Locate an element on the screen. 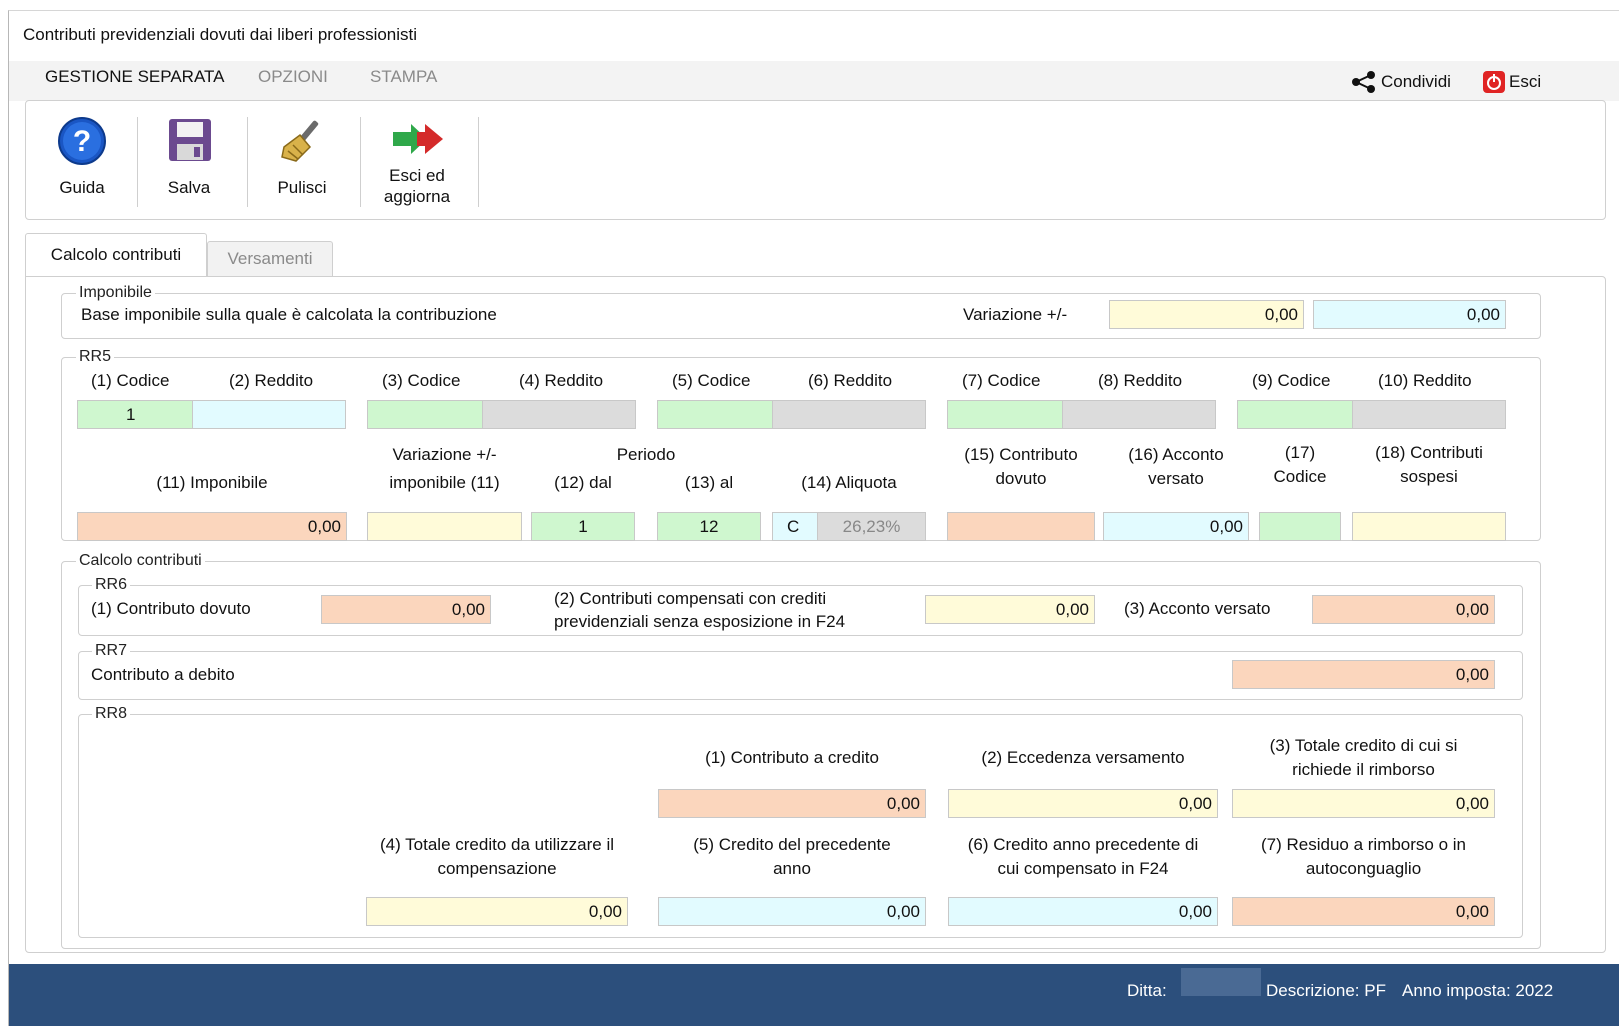  rr5-imponibile-11-label: (11) Imponibile is located at coordinates (212, 482).